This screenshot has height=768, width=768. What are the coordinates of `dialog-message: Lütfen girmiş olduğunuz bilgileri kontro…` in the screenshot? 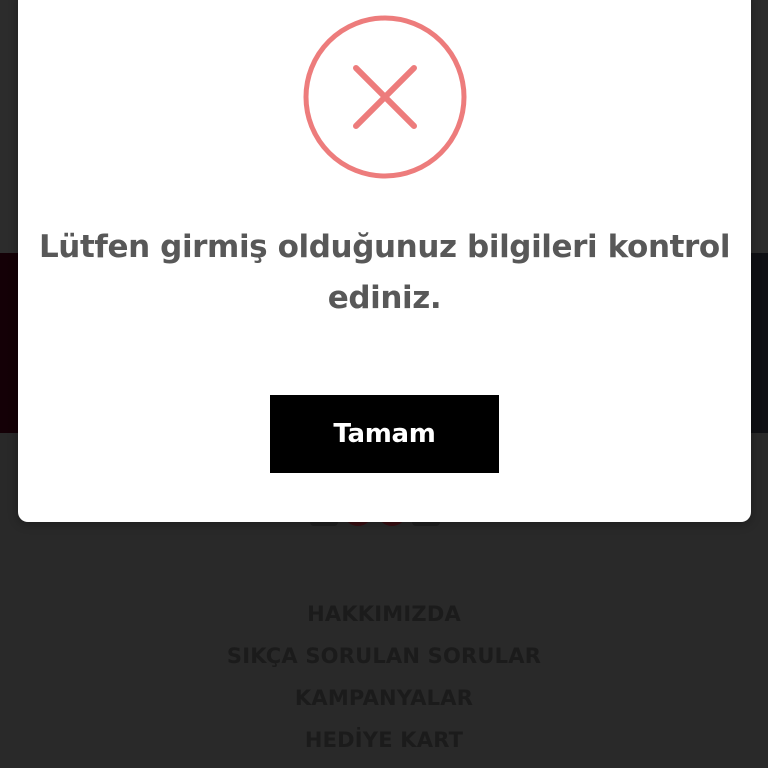 It's located at (384, 272).